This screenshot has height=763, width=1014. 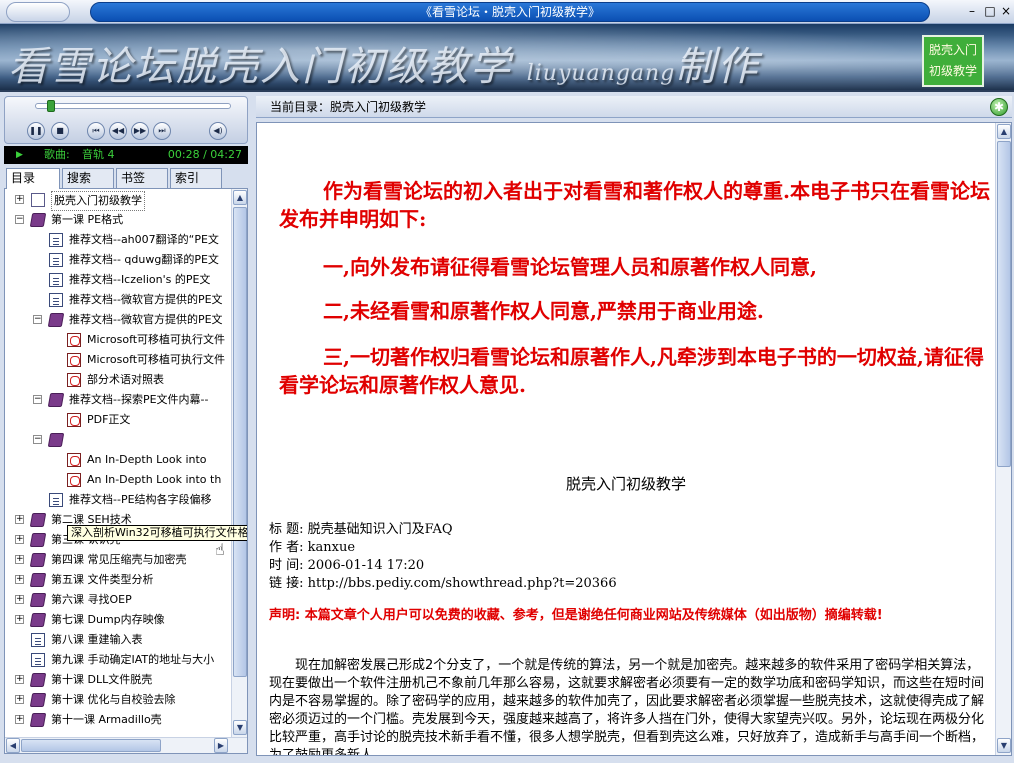 I want to click on tree-item: + 第十课 优化与自校验去除, so click(x=117, y=700).